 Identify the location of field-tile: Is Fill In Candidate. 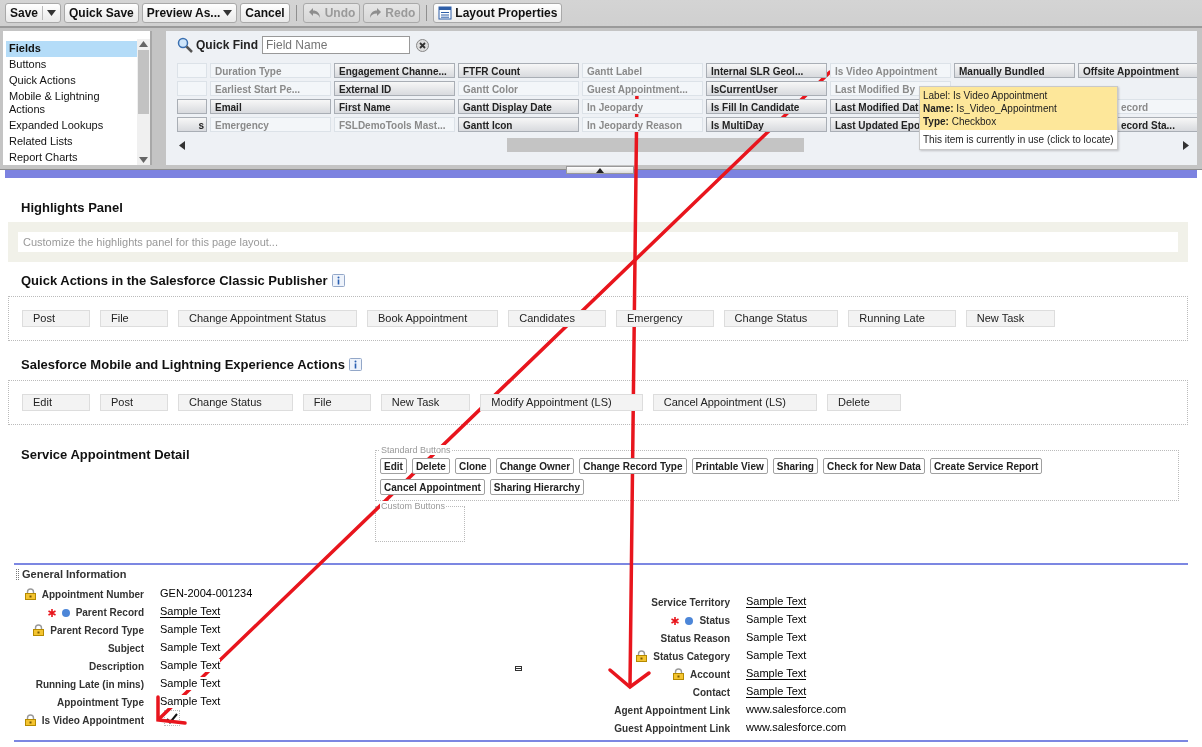
(766, 106).